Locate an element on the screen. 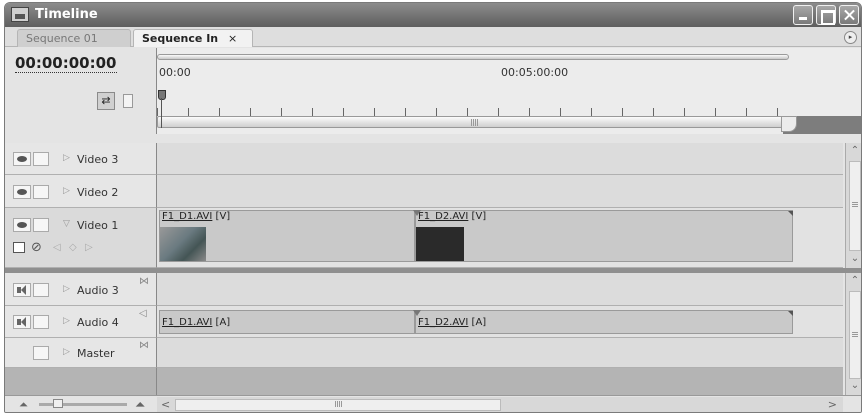 This screenshot has width=864, height=415. snap-icon: ⇄ is located at coordinates (106, 101).